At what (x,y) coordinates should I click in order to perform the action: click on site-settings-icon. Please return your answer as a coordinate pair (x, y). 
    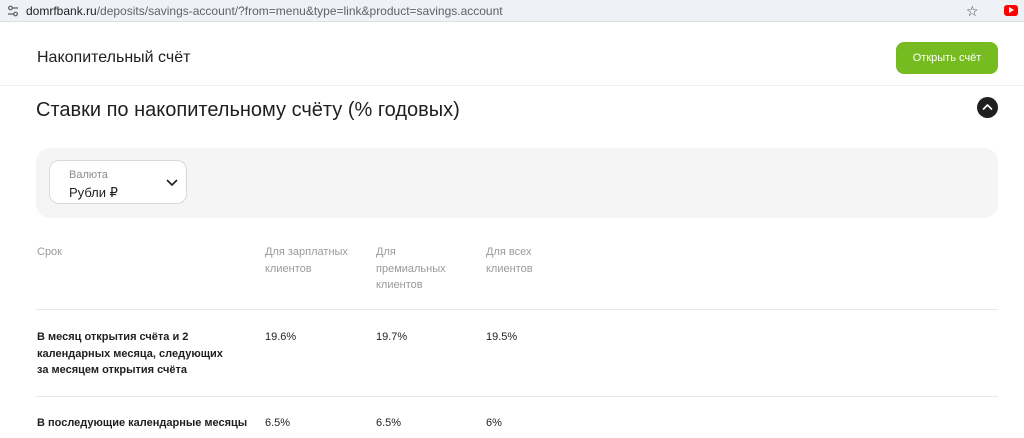
    Looking at the image, I should click on (13, 11).